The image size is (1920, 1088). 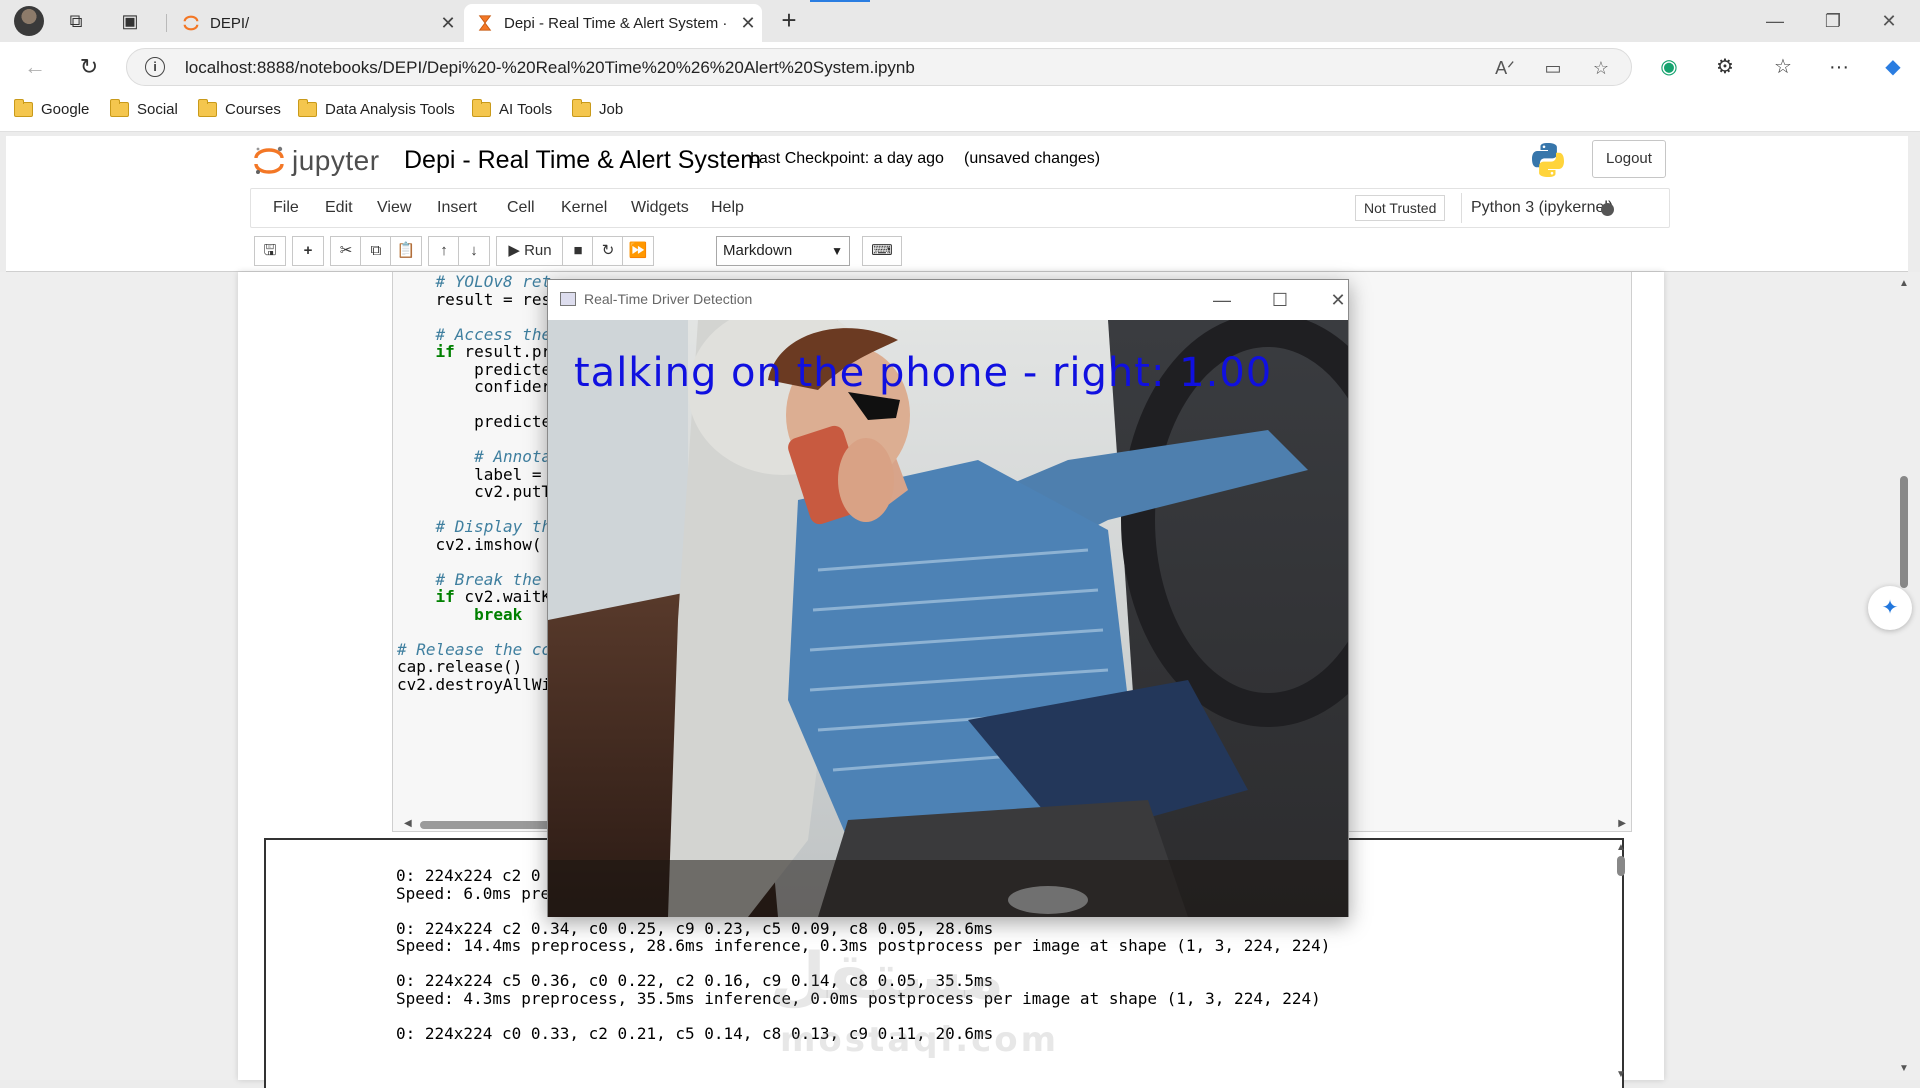 What do you see at coordinates (270, 251) in the screenshot?
I see `save-icon: 🖫` at bounding box center [270, 251].